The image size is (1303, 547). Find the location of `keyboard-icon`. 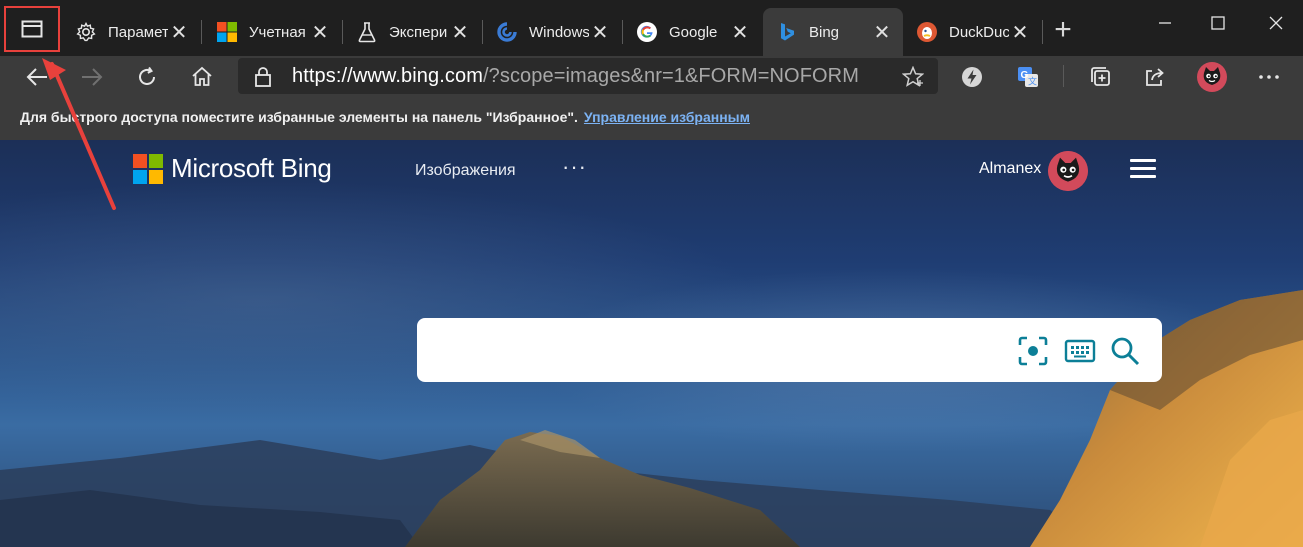

keyboard-icon is located at coordinates (1080, 351).